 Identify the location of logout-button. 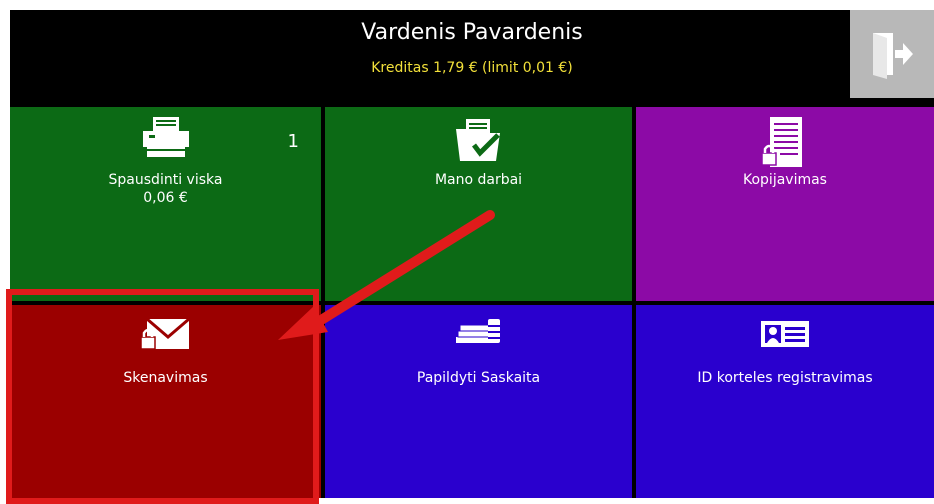
(892, 54).